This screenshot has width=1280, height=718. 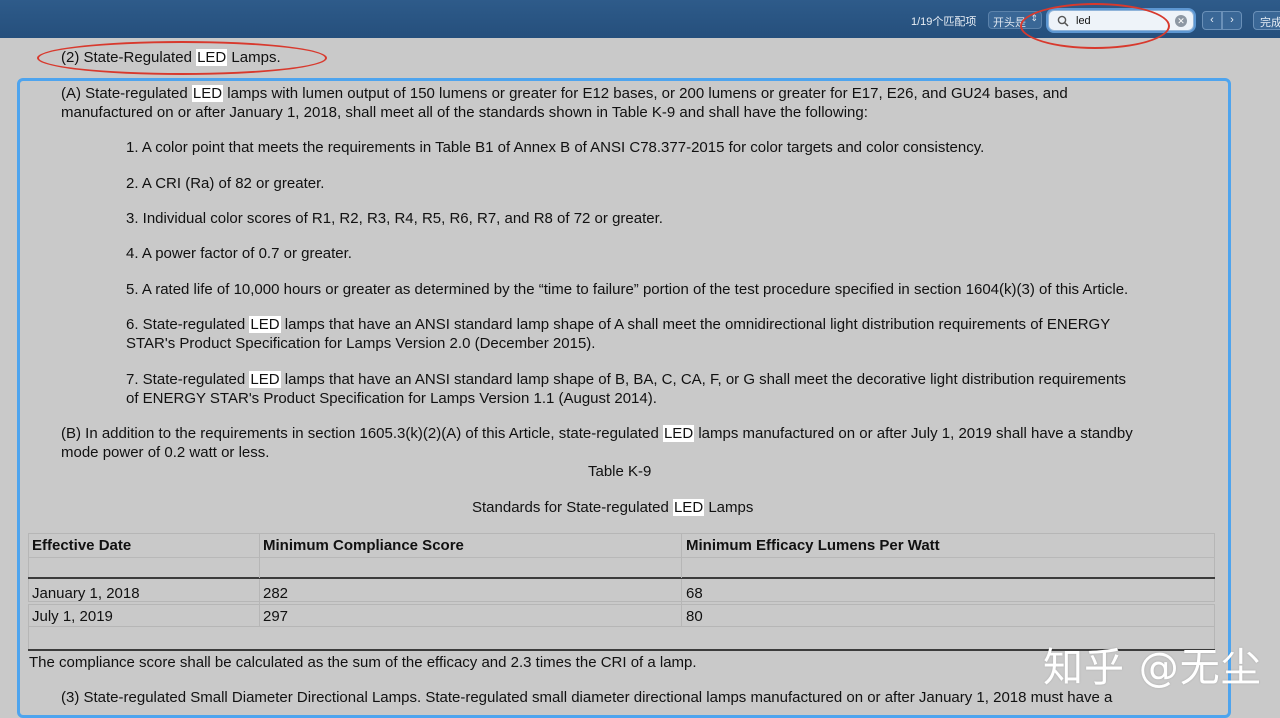 What do you see at coordinates (613, 507) in the screenshot?
I see `table-caption: Standards for State-regulated LED Lamps` at bounding box center [613, 507].